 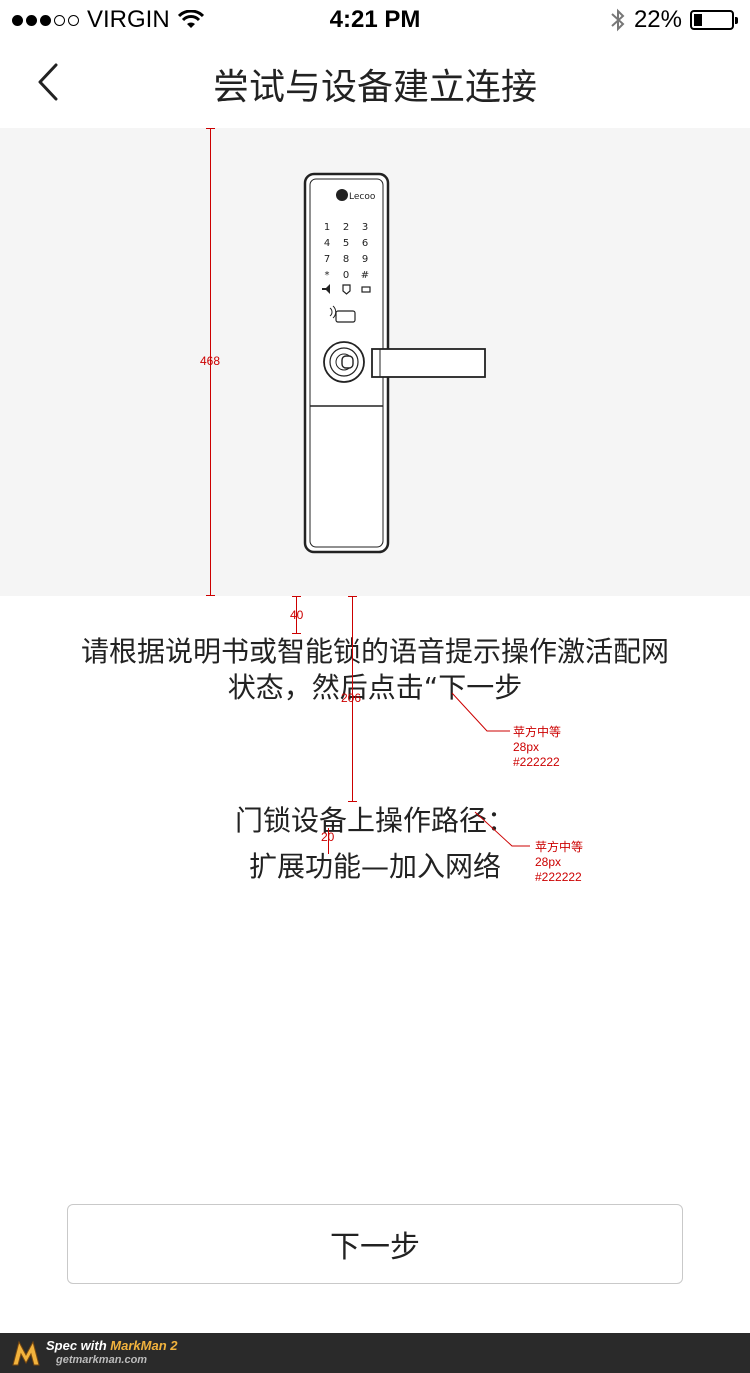 What do you see at coordinates (490, 769) in the screenshot?
I see `annotation-leaders` at bounding box center [490, 769].